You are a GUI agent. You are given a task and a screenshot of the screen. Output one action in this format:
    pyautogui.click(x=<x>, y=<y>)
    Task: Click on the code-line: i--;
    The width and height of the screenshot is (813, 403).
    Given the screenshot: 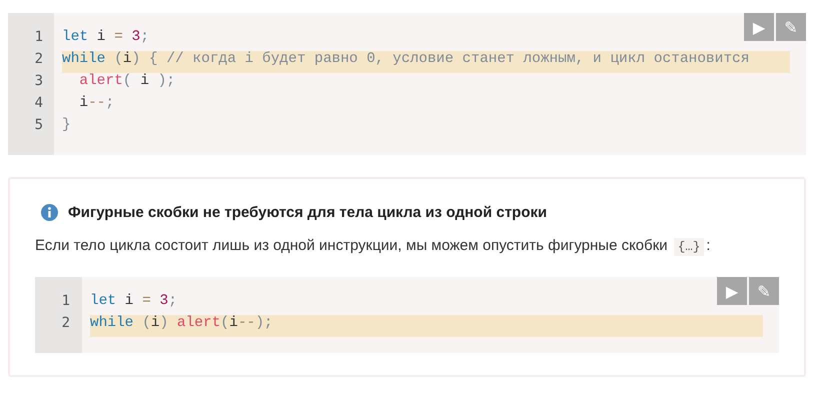 What is the action you would take?
    pyautogui.click(x=97, y=104)
    